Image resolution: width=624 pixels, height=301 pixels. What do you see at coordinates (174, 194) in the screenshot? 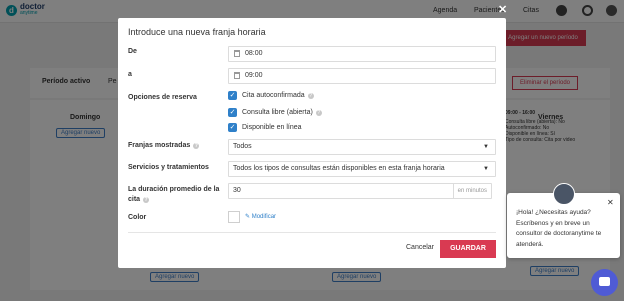
I see `duration-label: La duración promedio de la cita?` at bounding box center [174, 194].